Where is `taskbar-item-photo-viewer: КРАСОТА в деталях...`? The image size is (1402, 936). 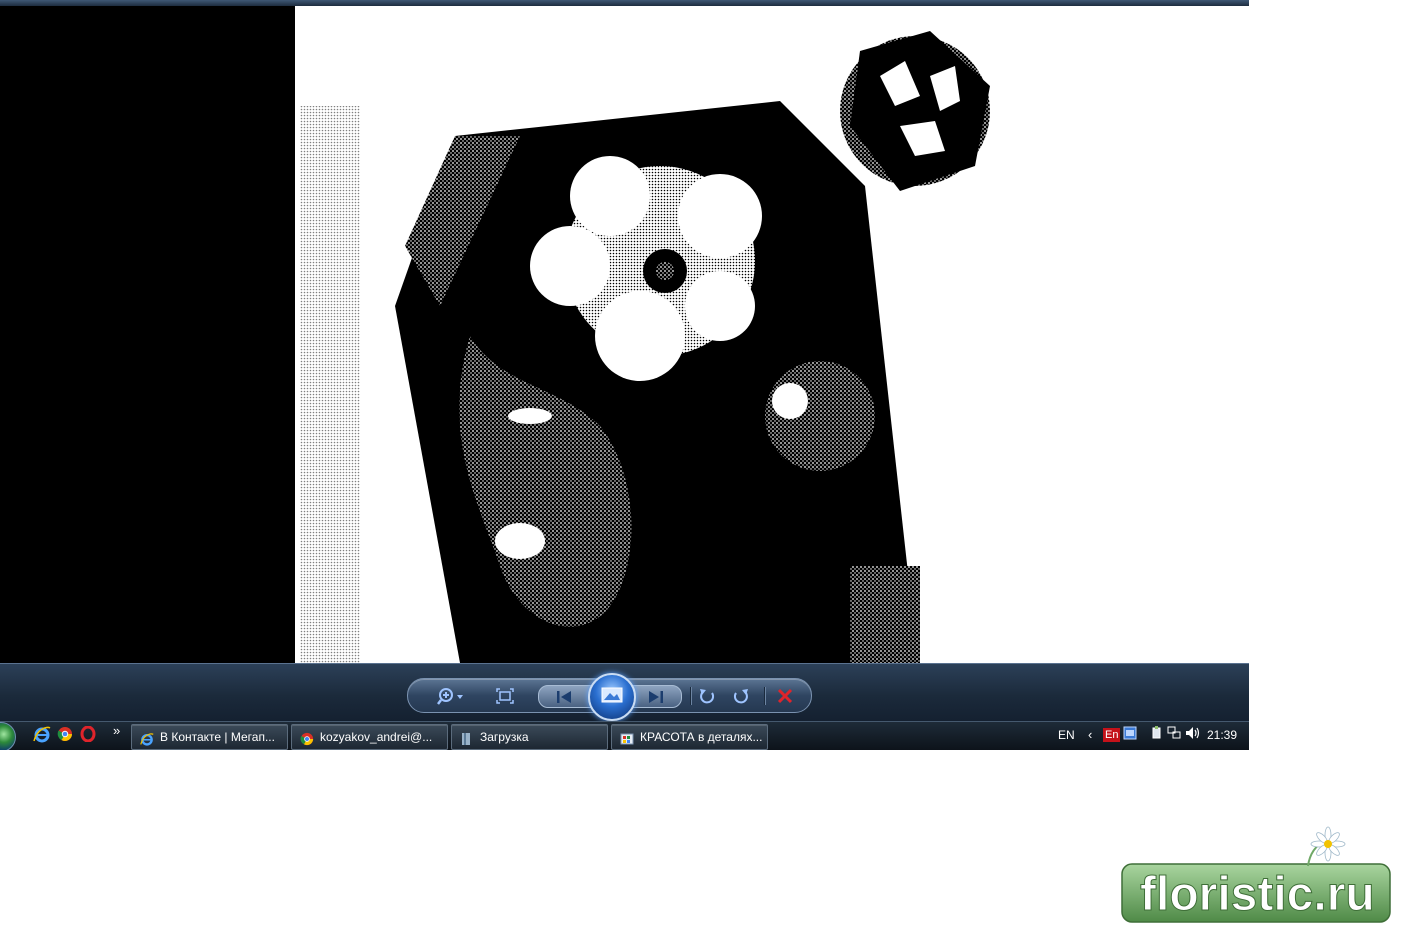
taskbar-item-photo-viewer: КРАСОТА в деталях... is located at coordinates (689, 737).